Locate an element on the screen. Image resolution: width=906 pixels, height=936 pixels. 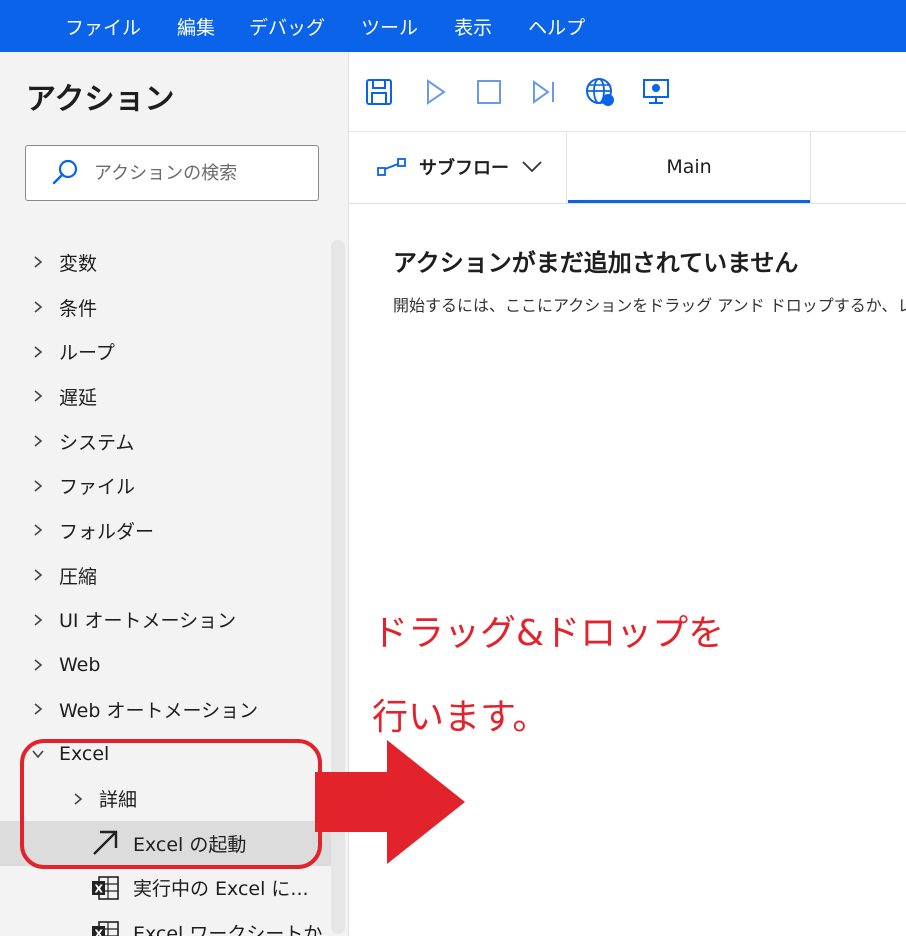
tab-main-label: Main is located at coordinates (689, 167).